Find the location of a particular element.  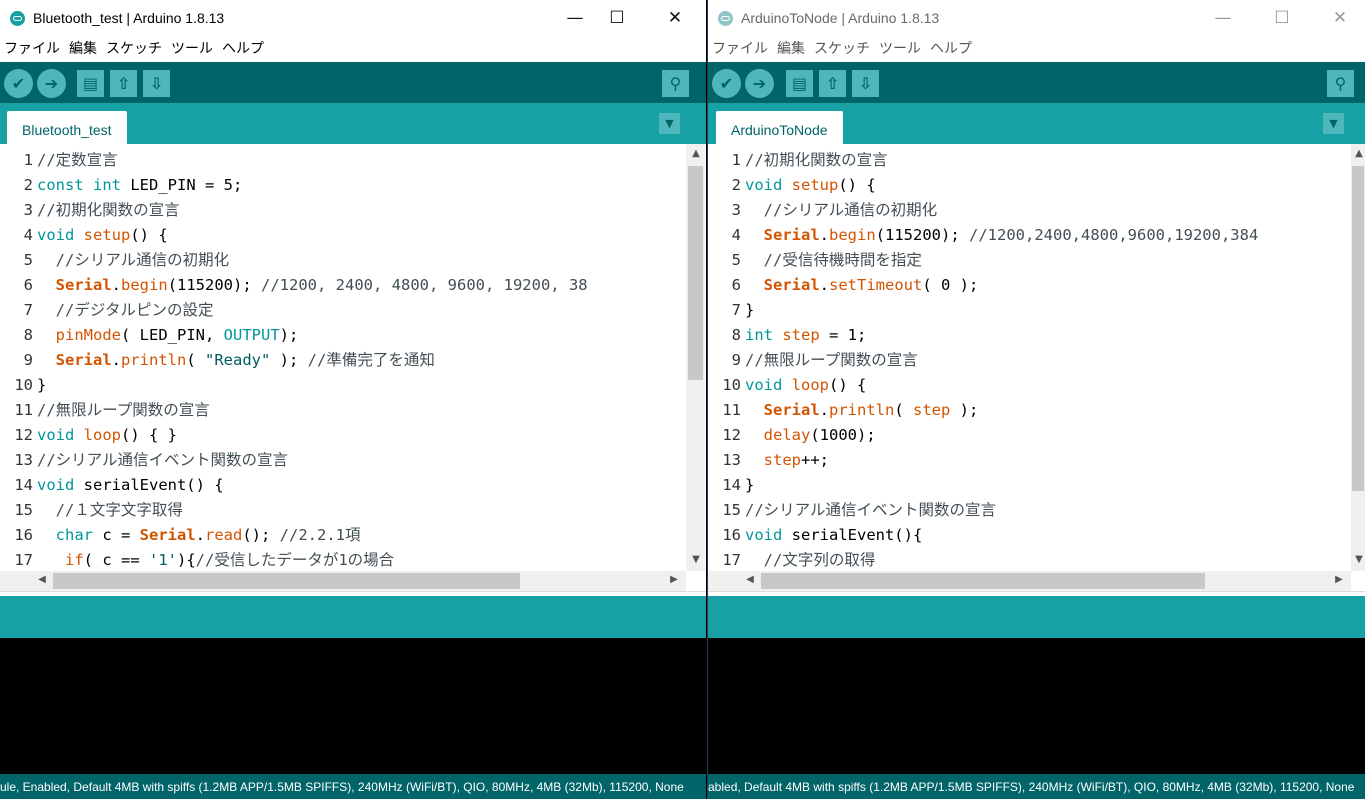

line-number: 8 is located at coordinates (28, 335).